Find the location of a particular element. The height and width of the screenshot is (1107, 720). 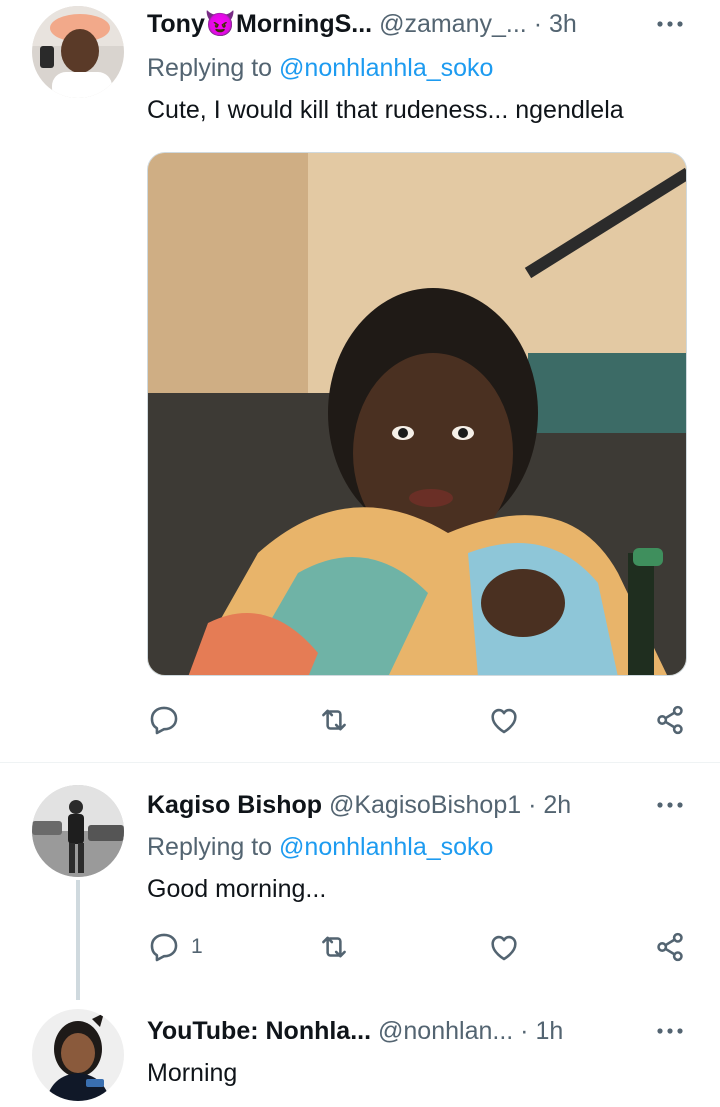

avatar-tony is located at coordinates (78, 52).